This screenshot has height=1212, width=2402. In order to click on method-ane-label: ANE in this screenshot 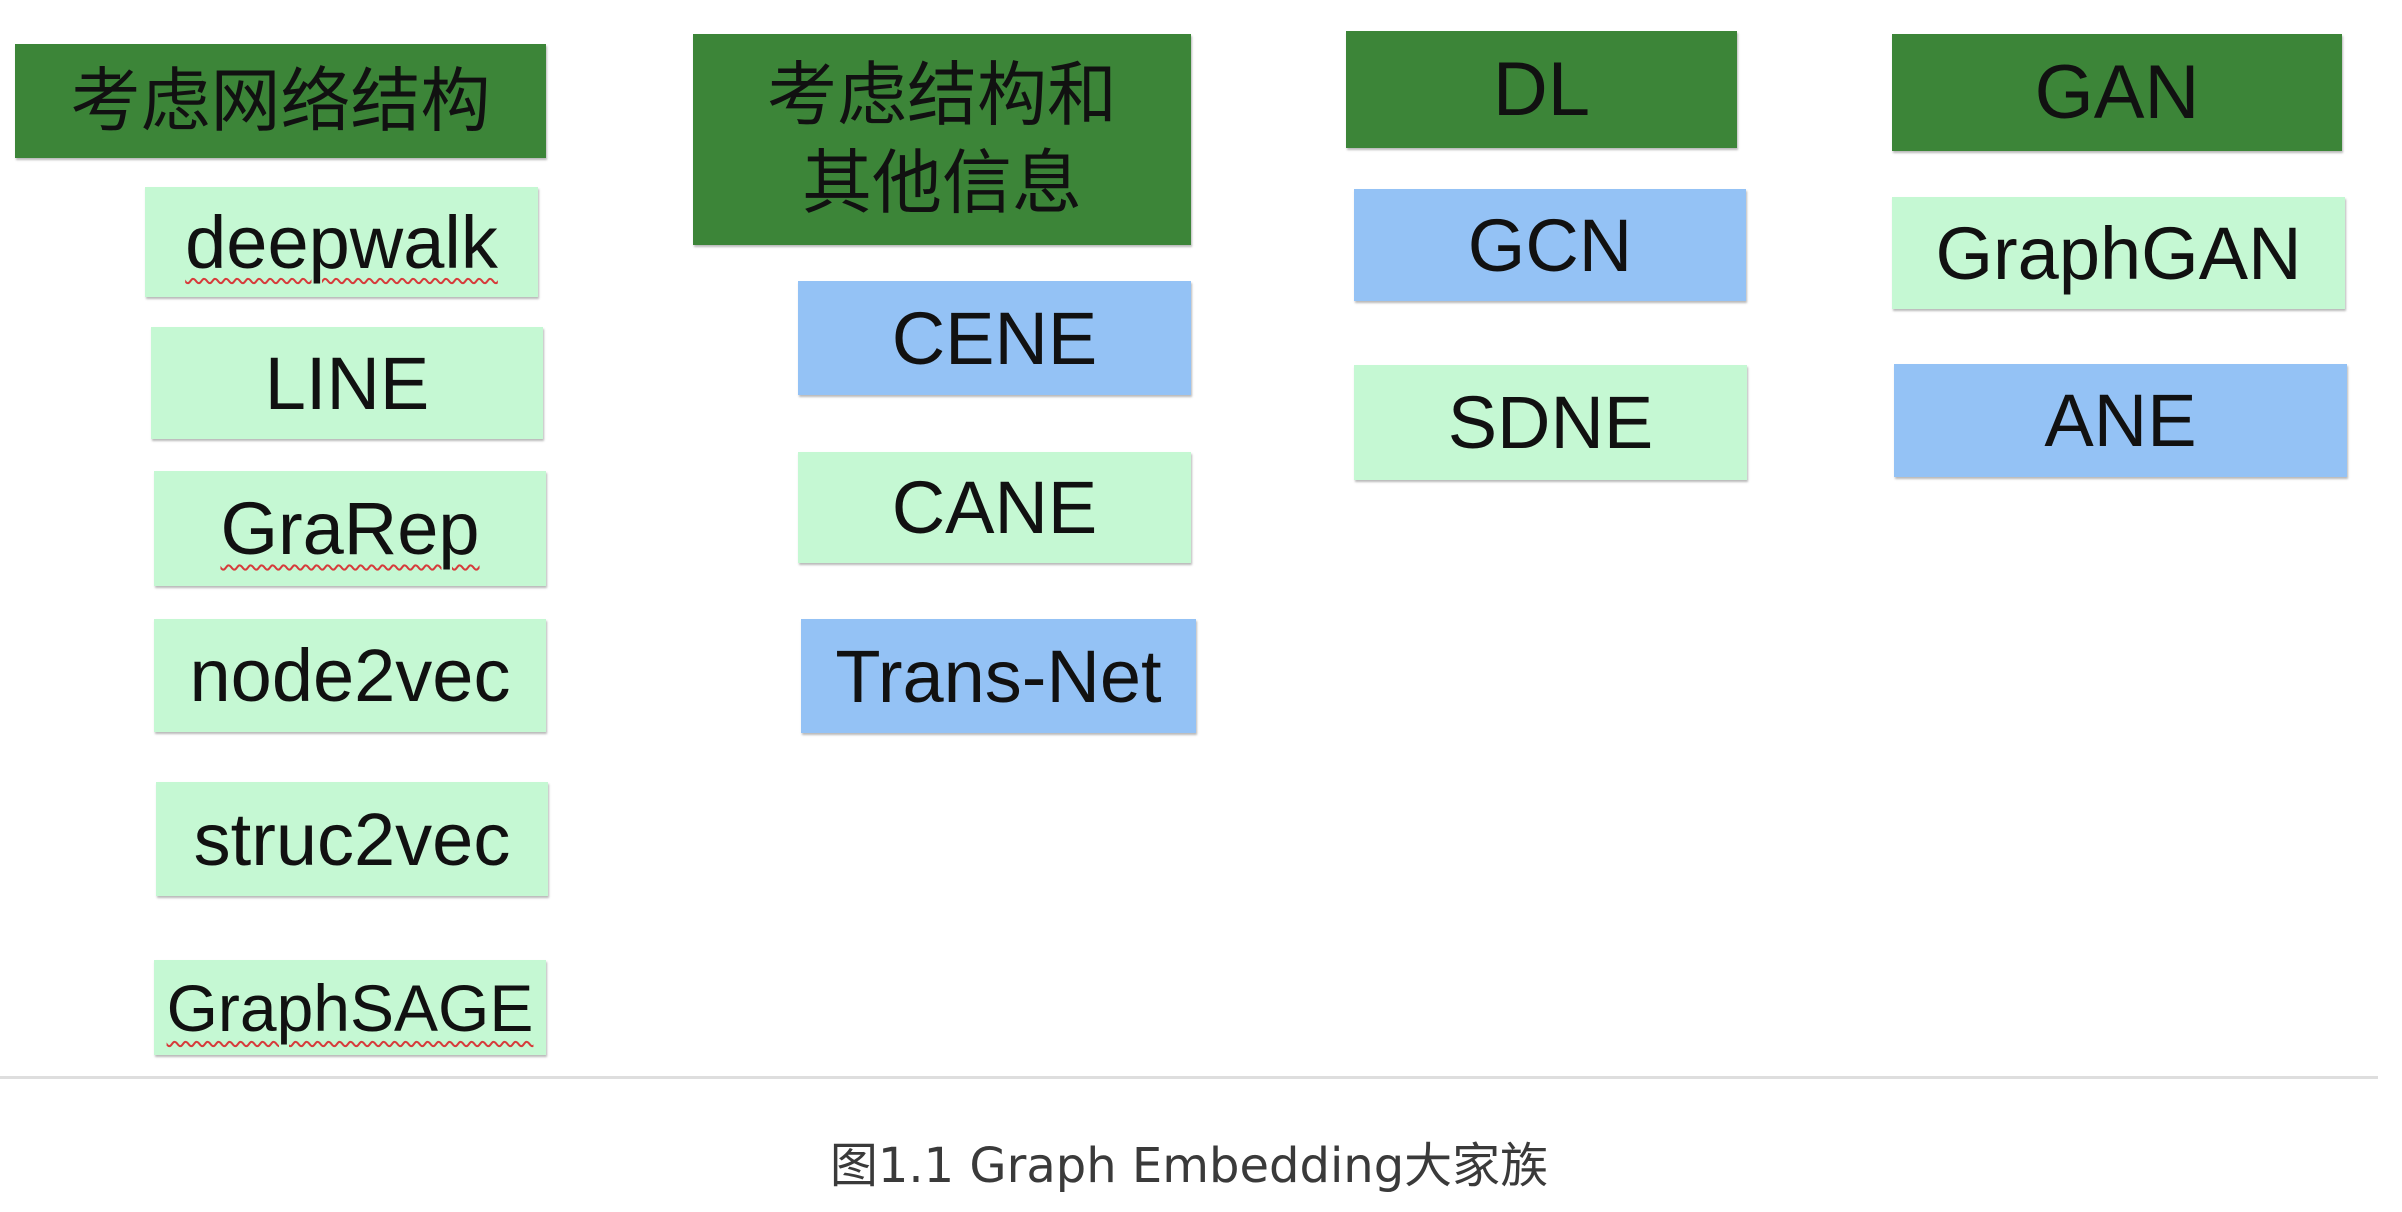, I will do `click(2120, 420)`.